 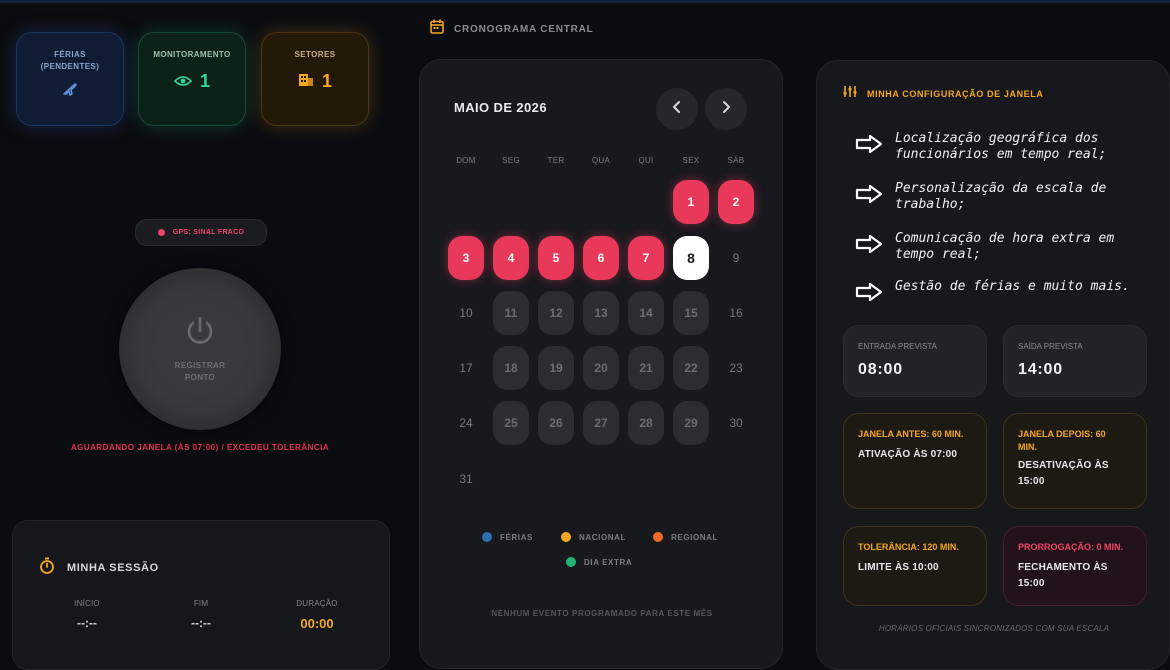 I want to click on window-config-header: MINHA CONFIGURAÇÃO DE JANELA, so click(x=943, y=94).